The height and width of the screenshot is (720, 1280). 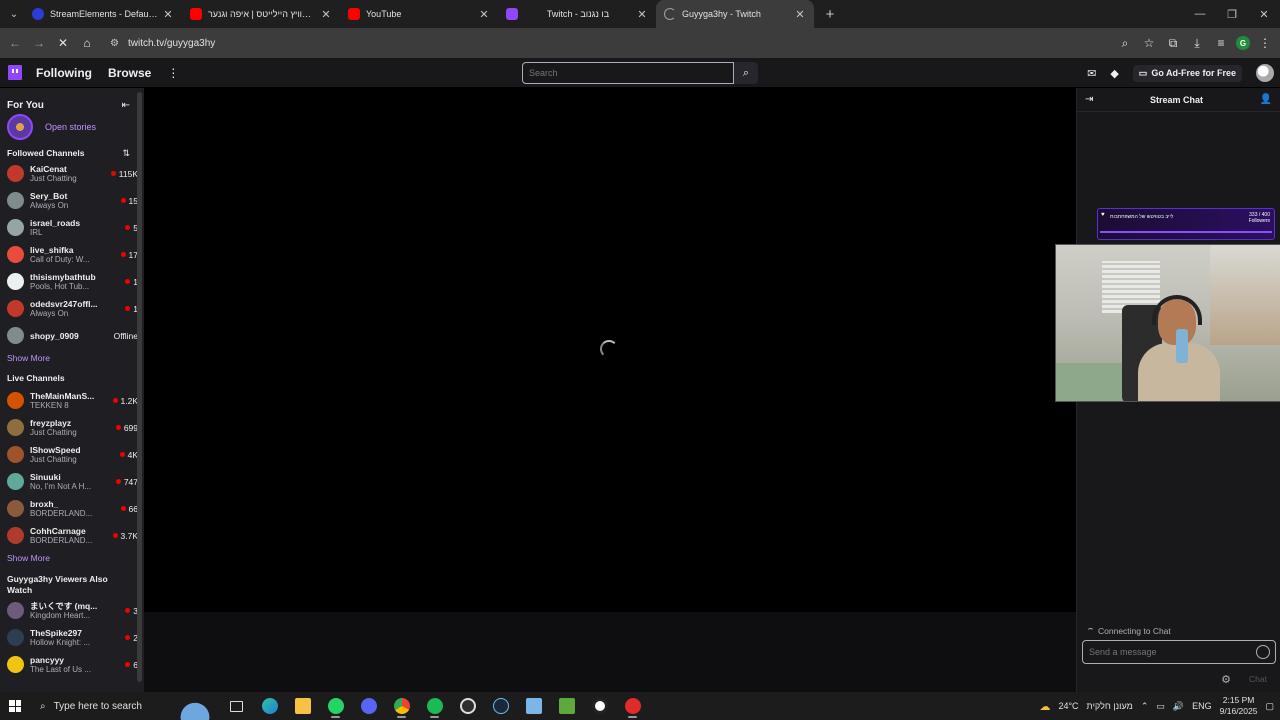 I want to click on whatsapp-icon, so click(x=335, y=706).